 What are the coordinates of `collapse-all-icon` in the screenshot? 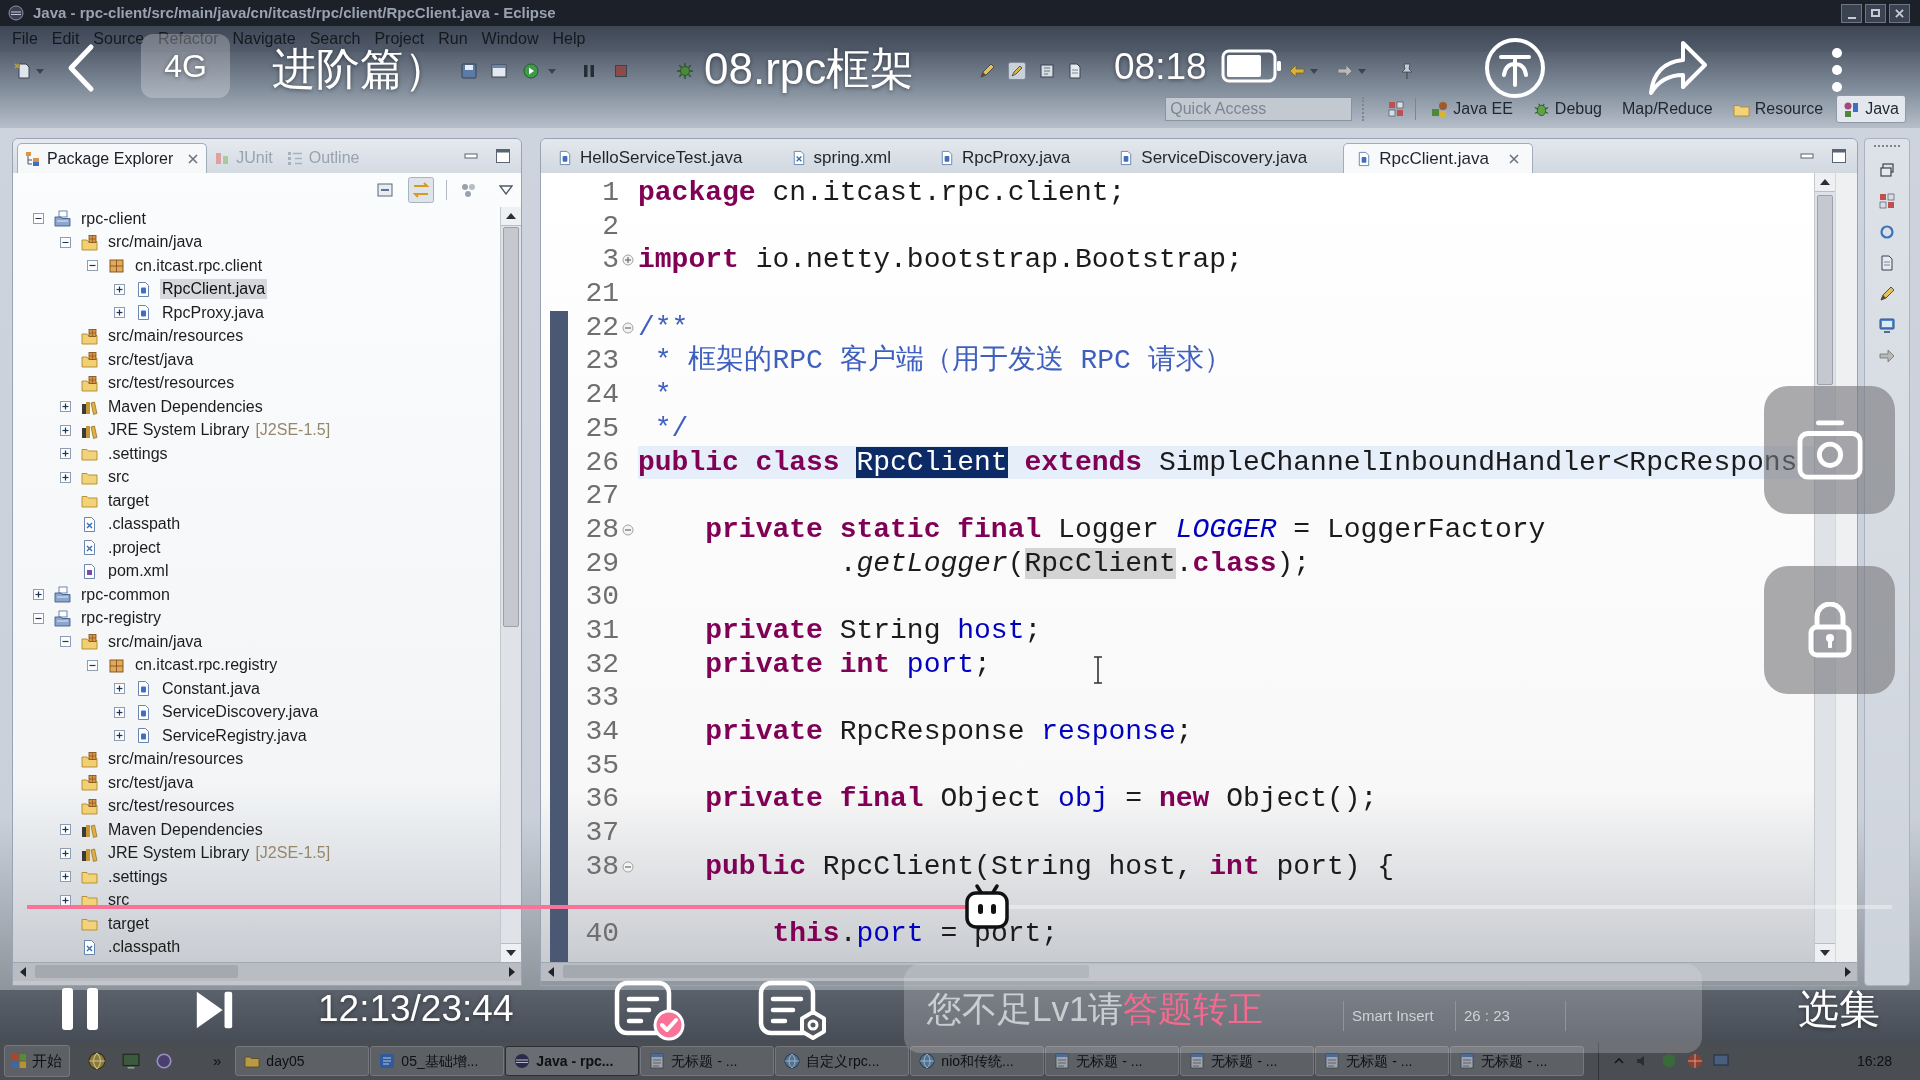 It's located at (386, 190).